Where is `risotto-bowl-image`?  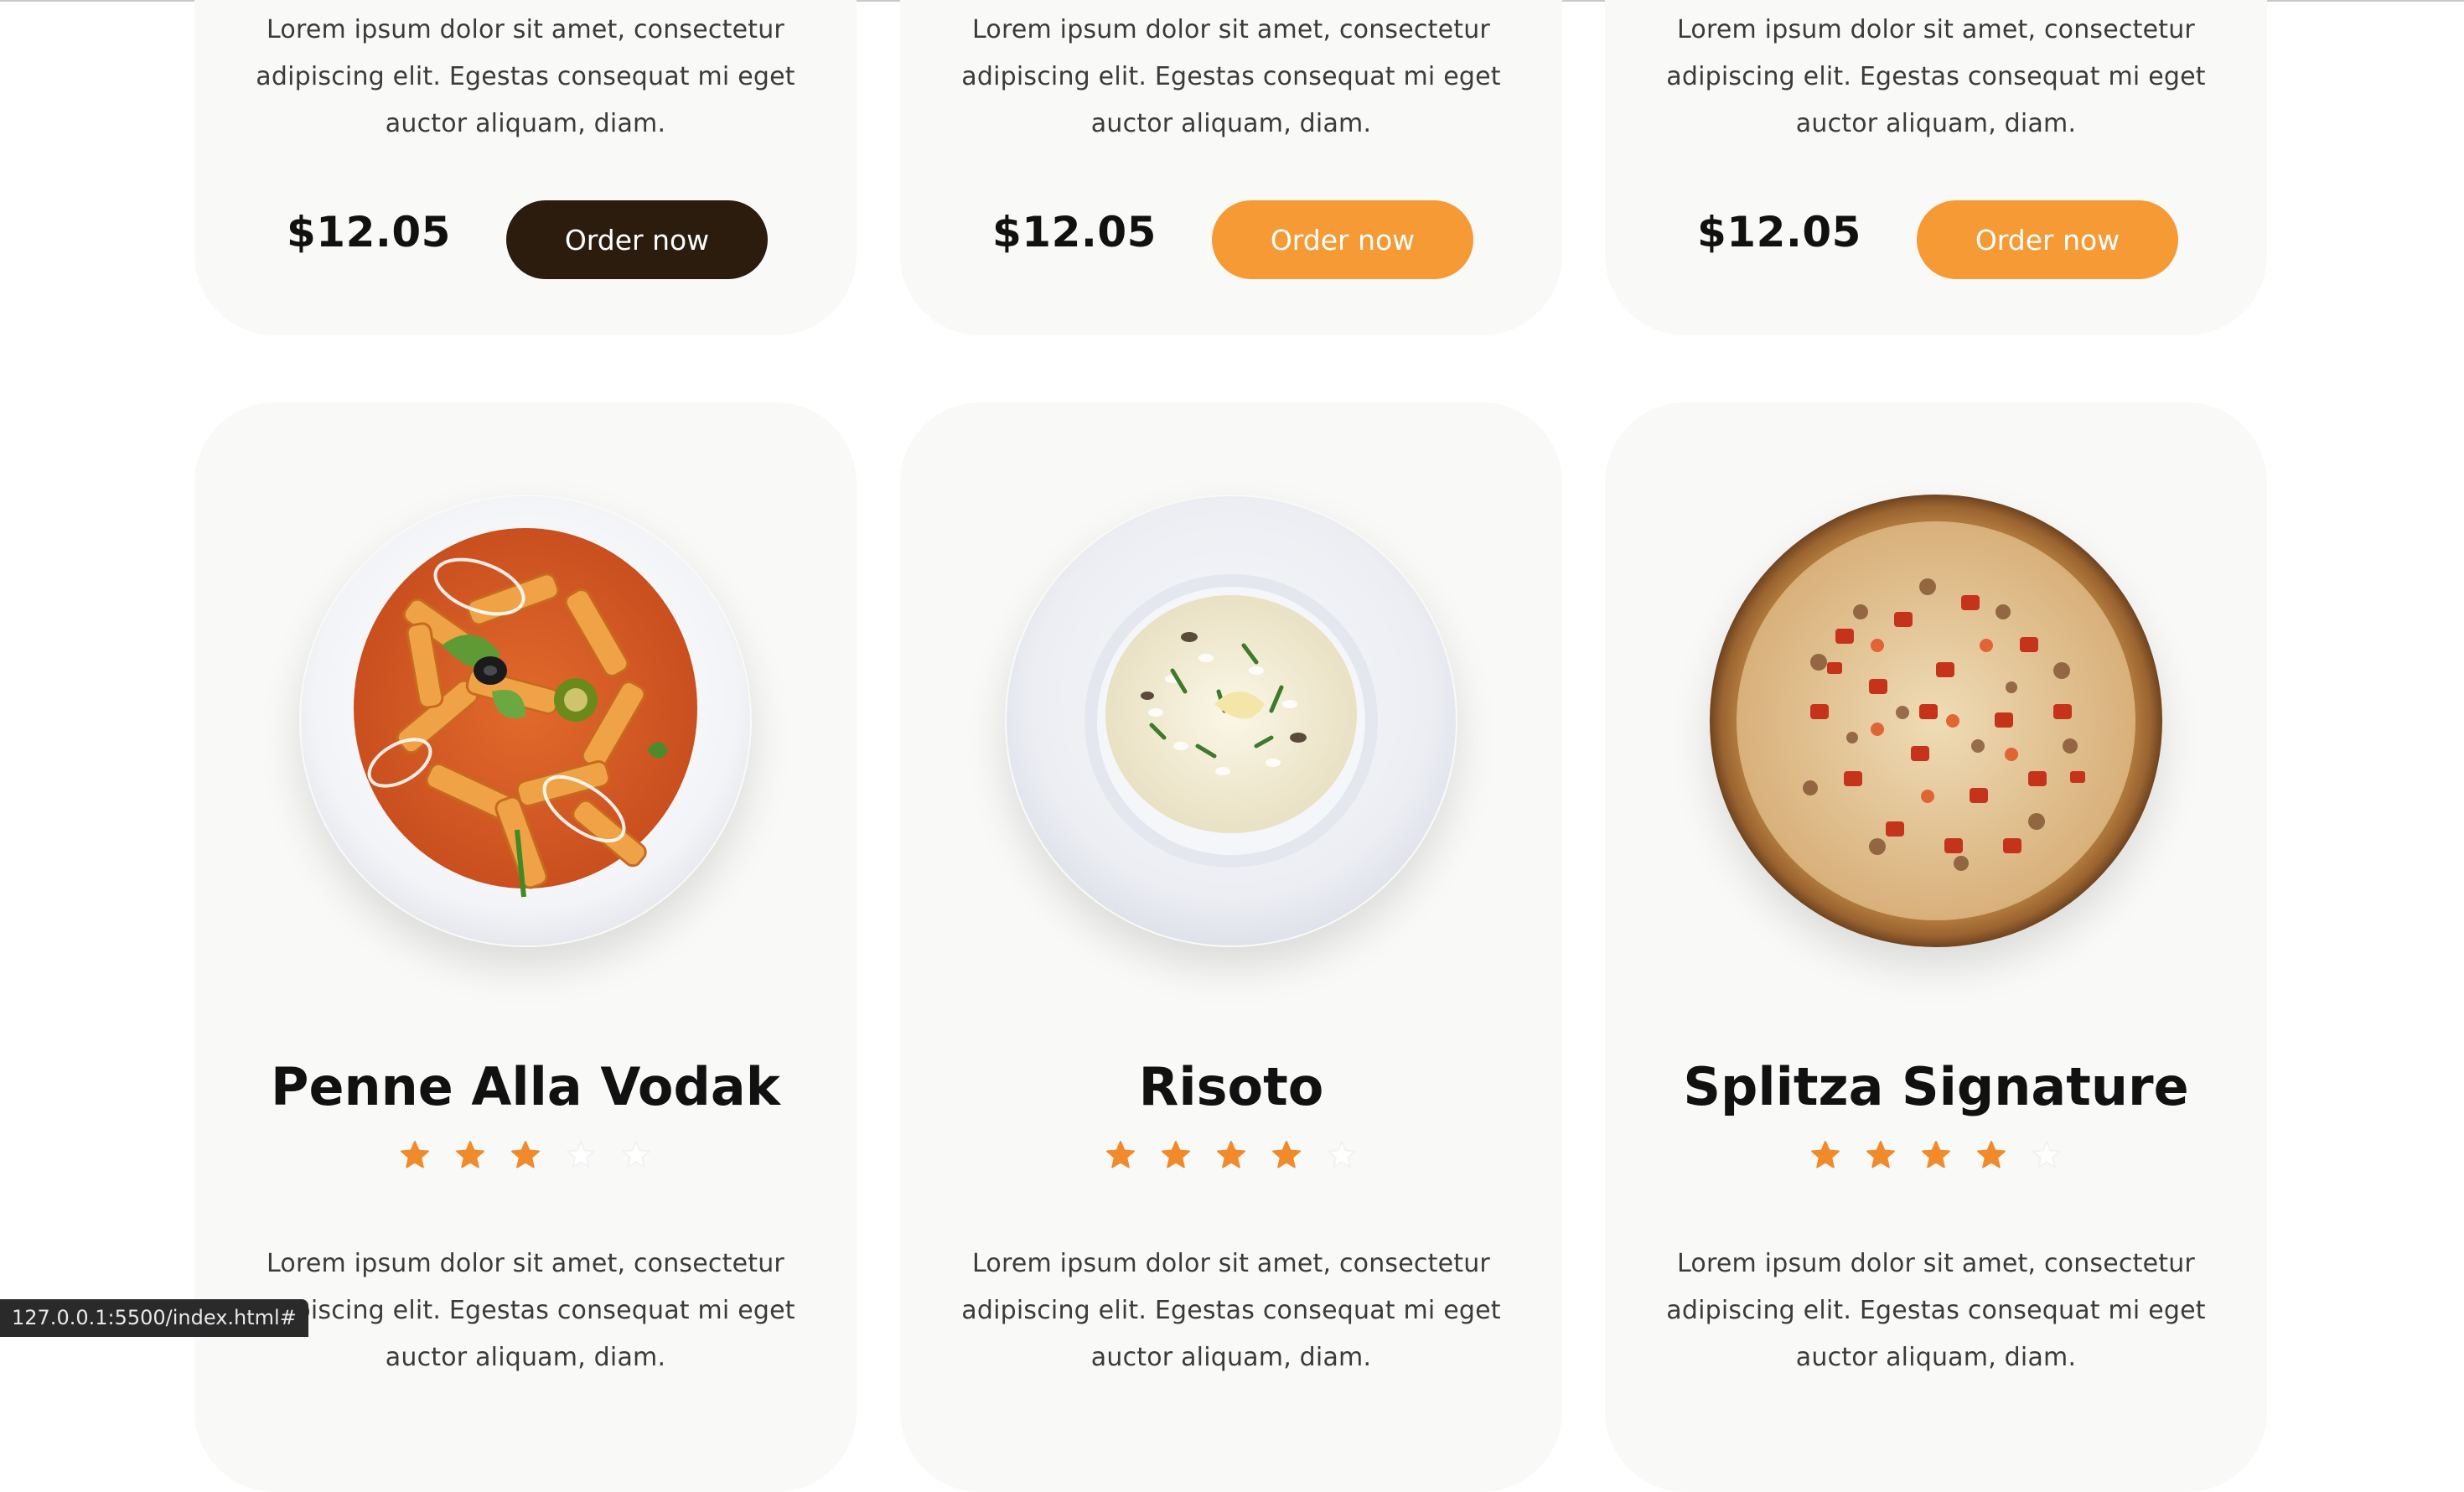
risotto-bowl-image is located at coordinates (1231, 721).